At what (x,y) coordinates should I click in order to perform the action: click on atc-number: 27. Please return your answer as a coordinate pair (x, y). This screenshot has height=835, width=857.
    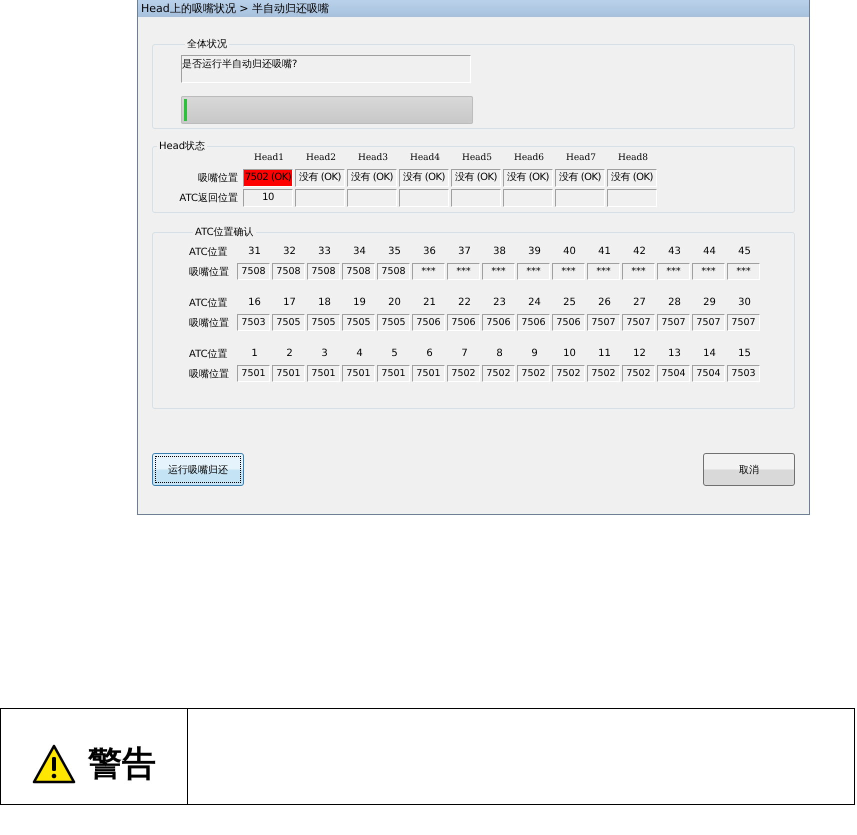
    Looking at the image, I should click on (639, 303).